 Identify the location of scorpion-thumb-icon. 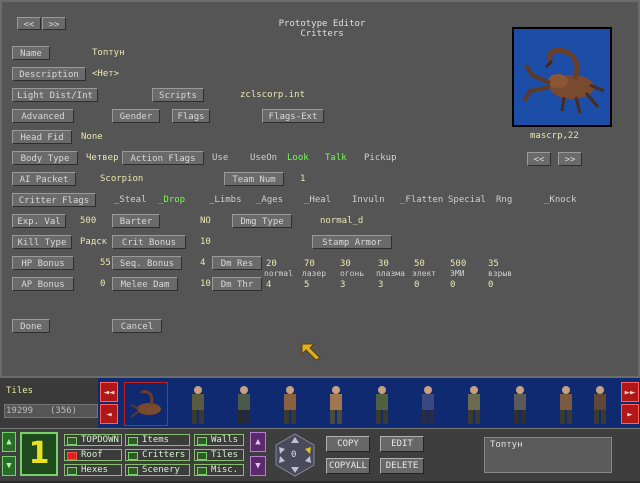
(145, 404).